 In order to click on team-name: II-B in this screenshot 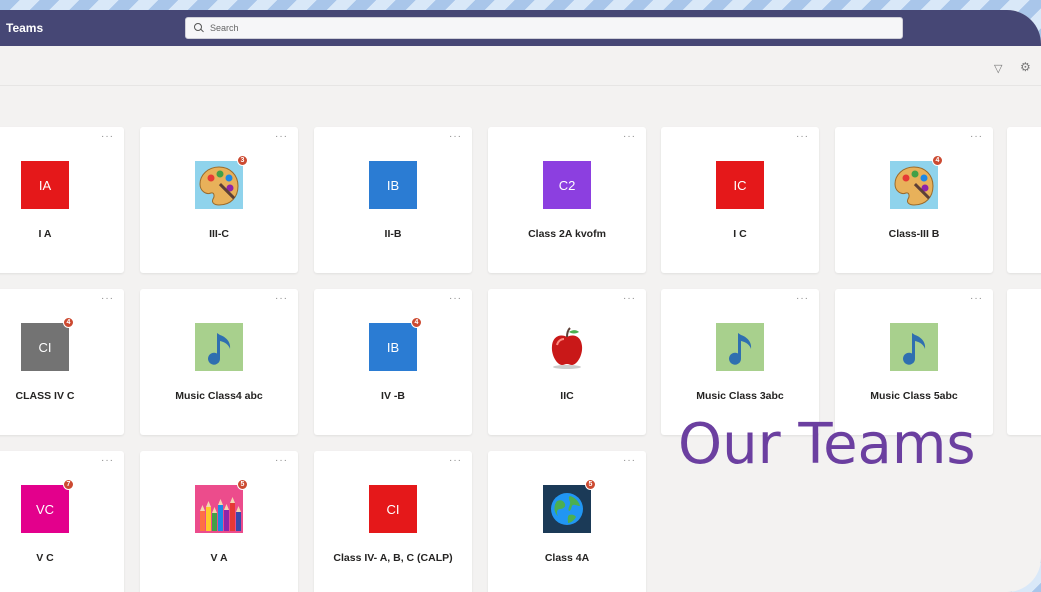, I will do `click(393, 234)`.